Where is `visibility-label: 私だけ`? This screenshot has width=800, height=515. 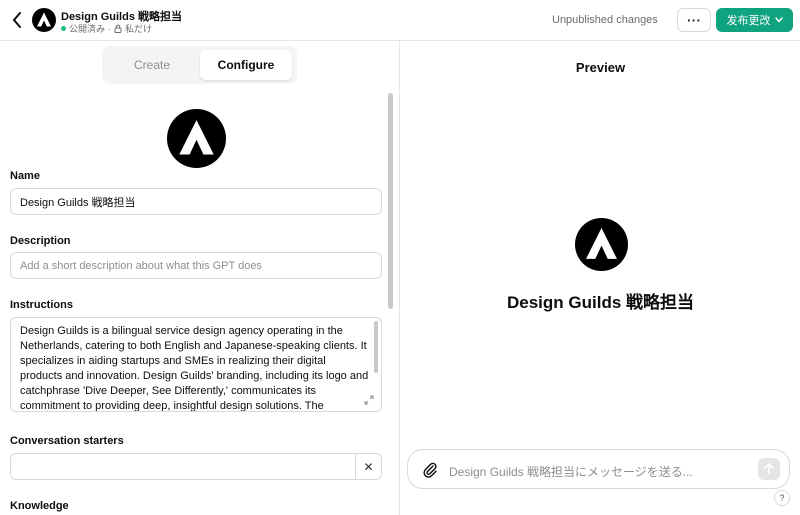 visibility-label: 私だけ is located at coordinates (139, 29).